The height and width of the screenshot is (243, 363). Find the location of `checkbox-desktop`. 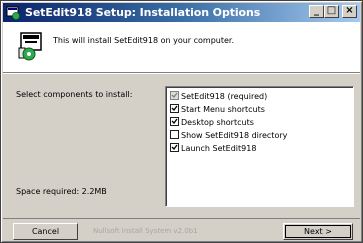

checkbox-desktop is located at coordinates (174, 121).